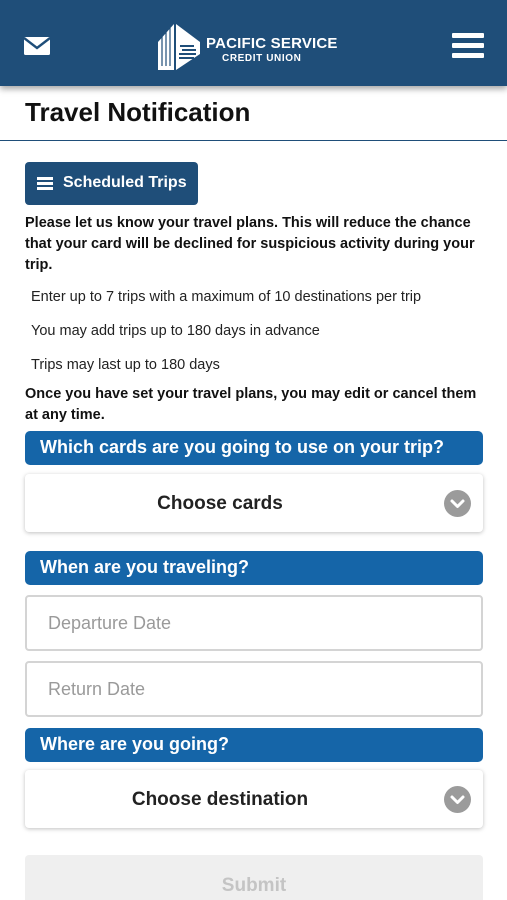  I want to click on submit-button: Submit, so click(254, 877).